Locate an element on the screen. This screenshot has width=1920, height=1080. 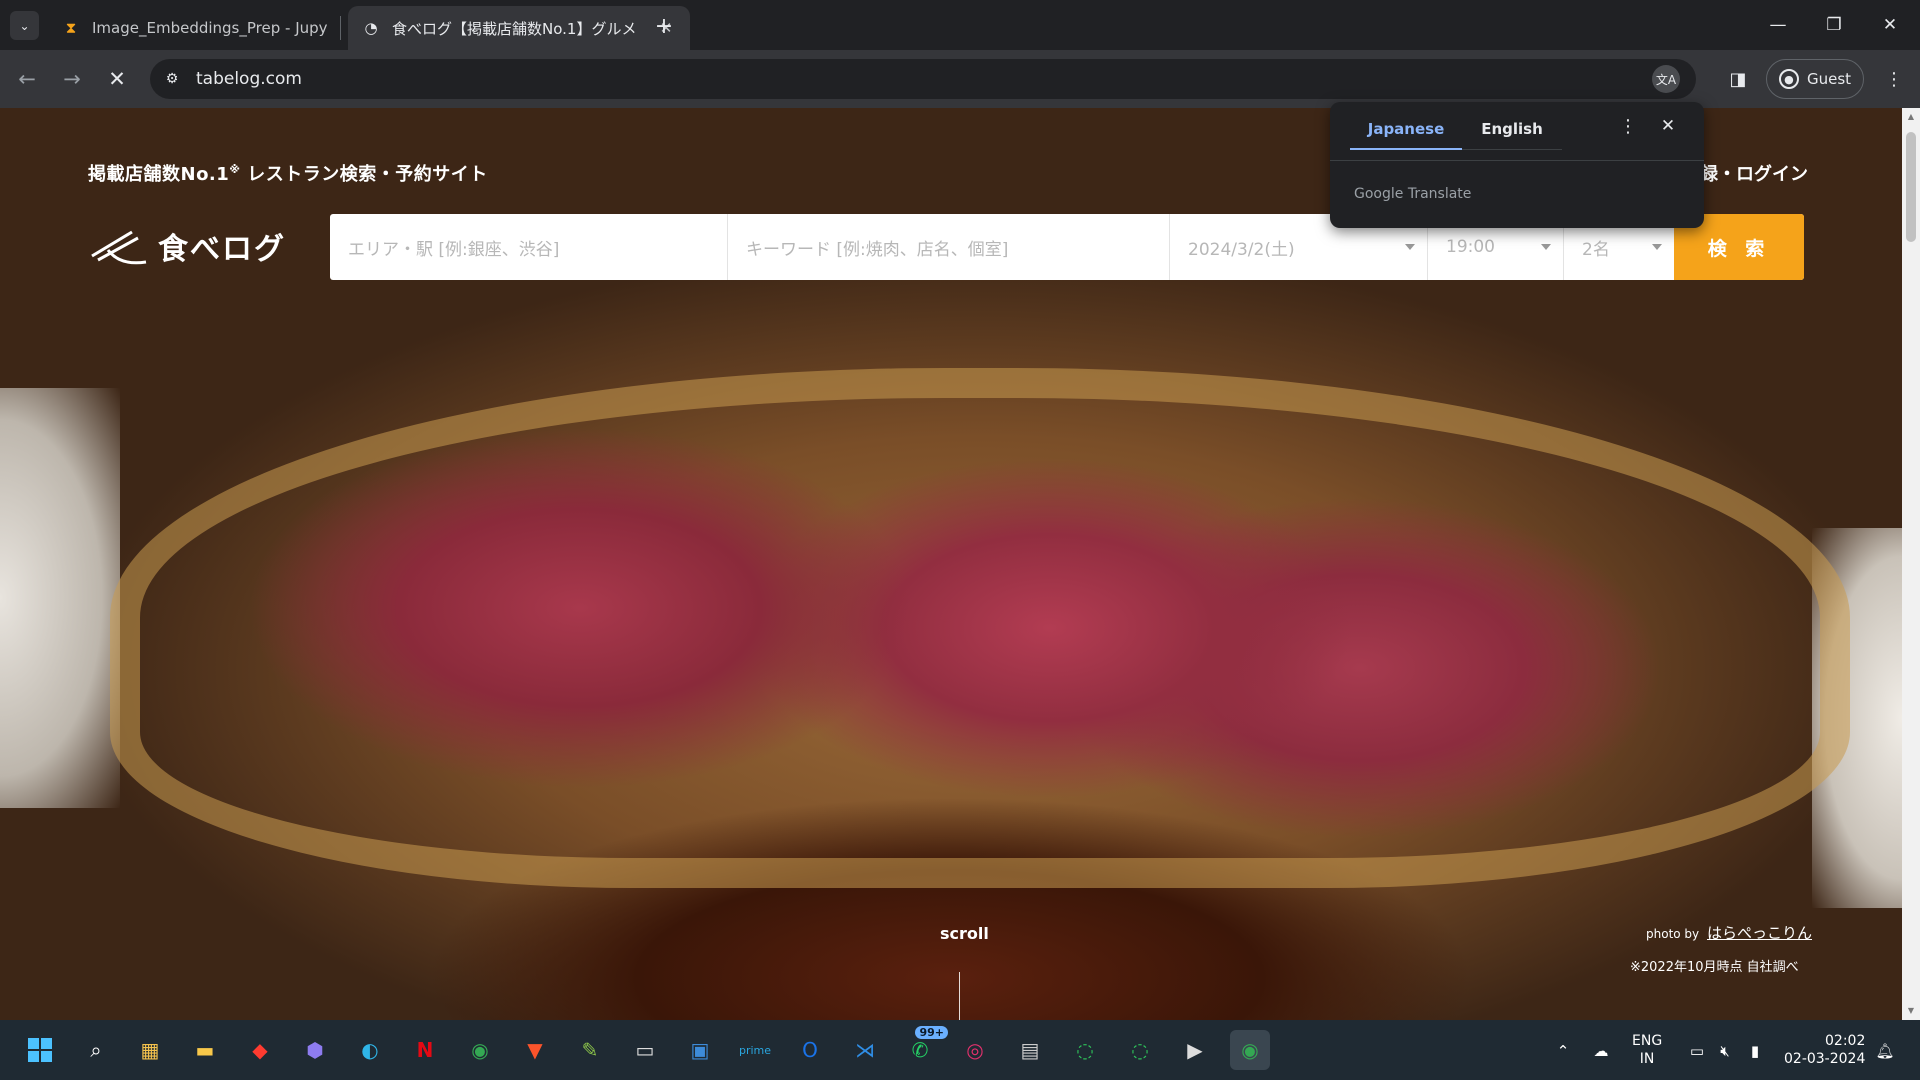
edge-icon: ◐ is located at coordinates (370, 1050).